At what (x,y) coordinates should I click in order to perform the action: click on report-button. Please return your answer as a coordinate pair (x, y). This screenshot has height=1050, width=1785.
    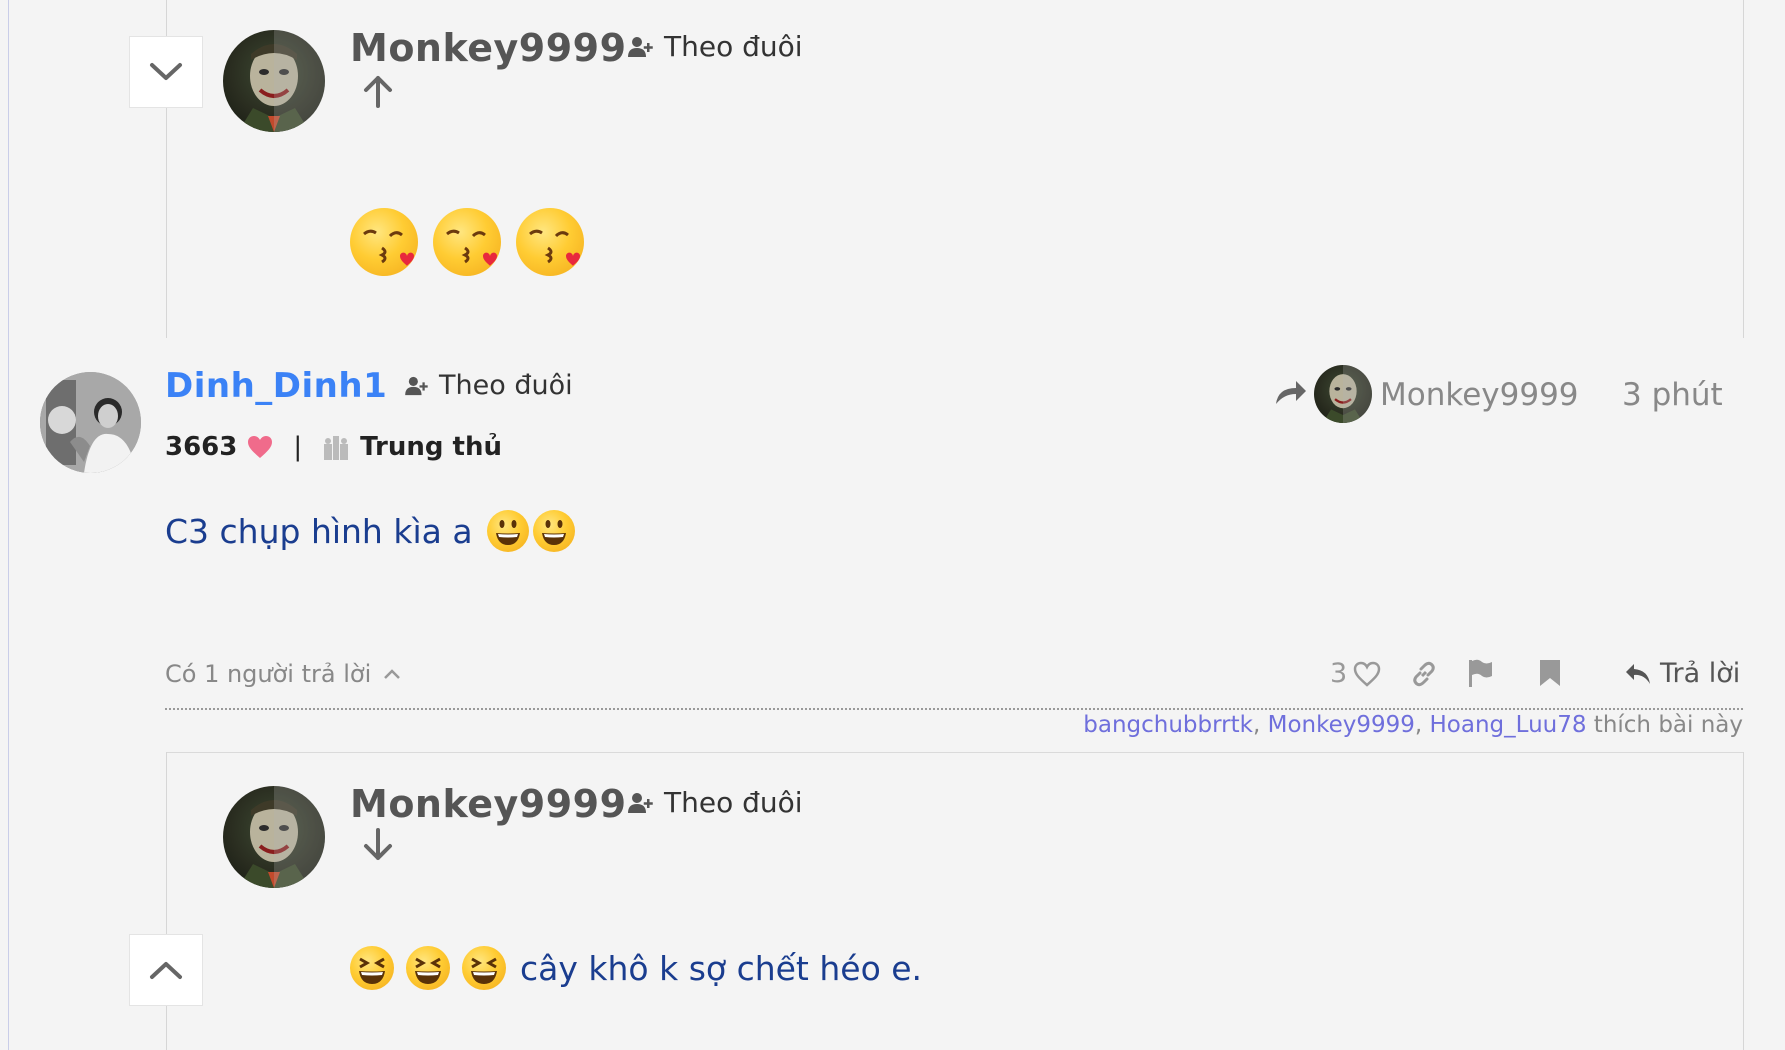
    Looking at the image, I should click on (1480, 675).